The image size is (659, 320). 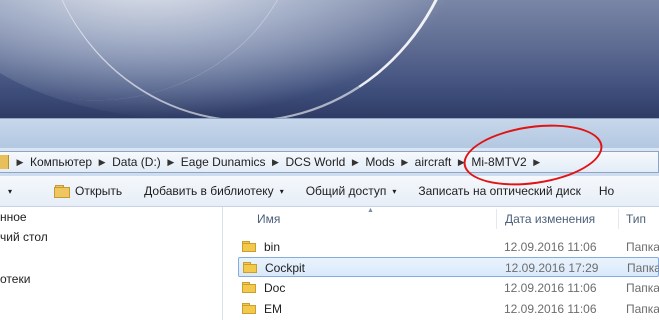 What do you see at coordinates (273, 309) in the screenshot?
I see `file-name: EM` at bounding box center [273, 309].